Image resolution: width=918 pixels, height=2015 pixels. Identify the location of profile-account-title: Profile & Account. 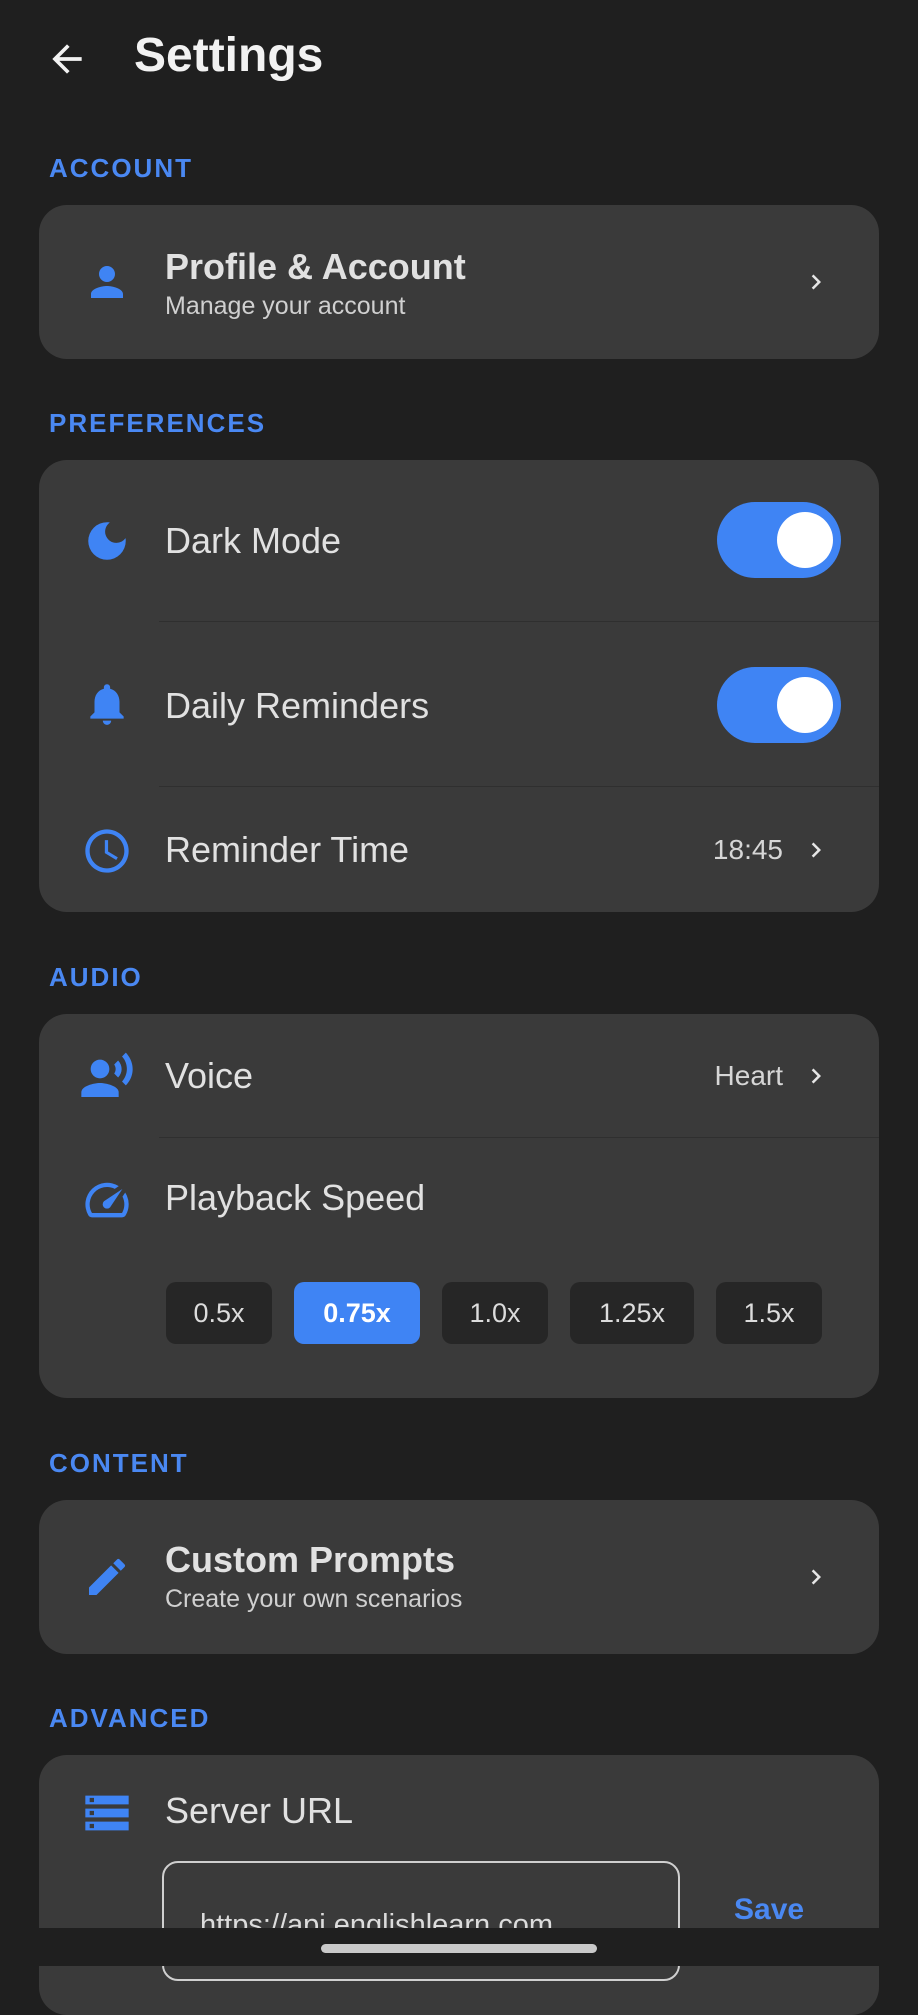
(315, 266).